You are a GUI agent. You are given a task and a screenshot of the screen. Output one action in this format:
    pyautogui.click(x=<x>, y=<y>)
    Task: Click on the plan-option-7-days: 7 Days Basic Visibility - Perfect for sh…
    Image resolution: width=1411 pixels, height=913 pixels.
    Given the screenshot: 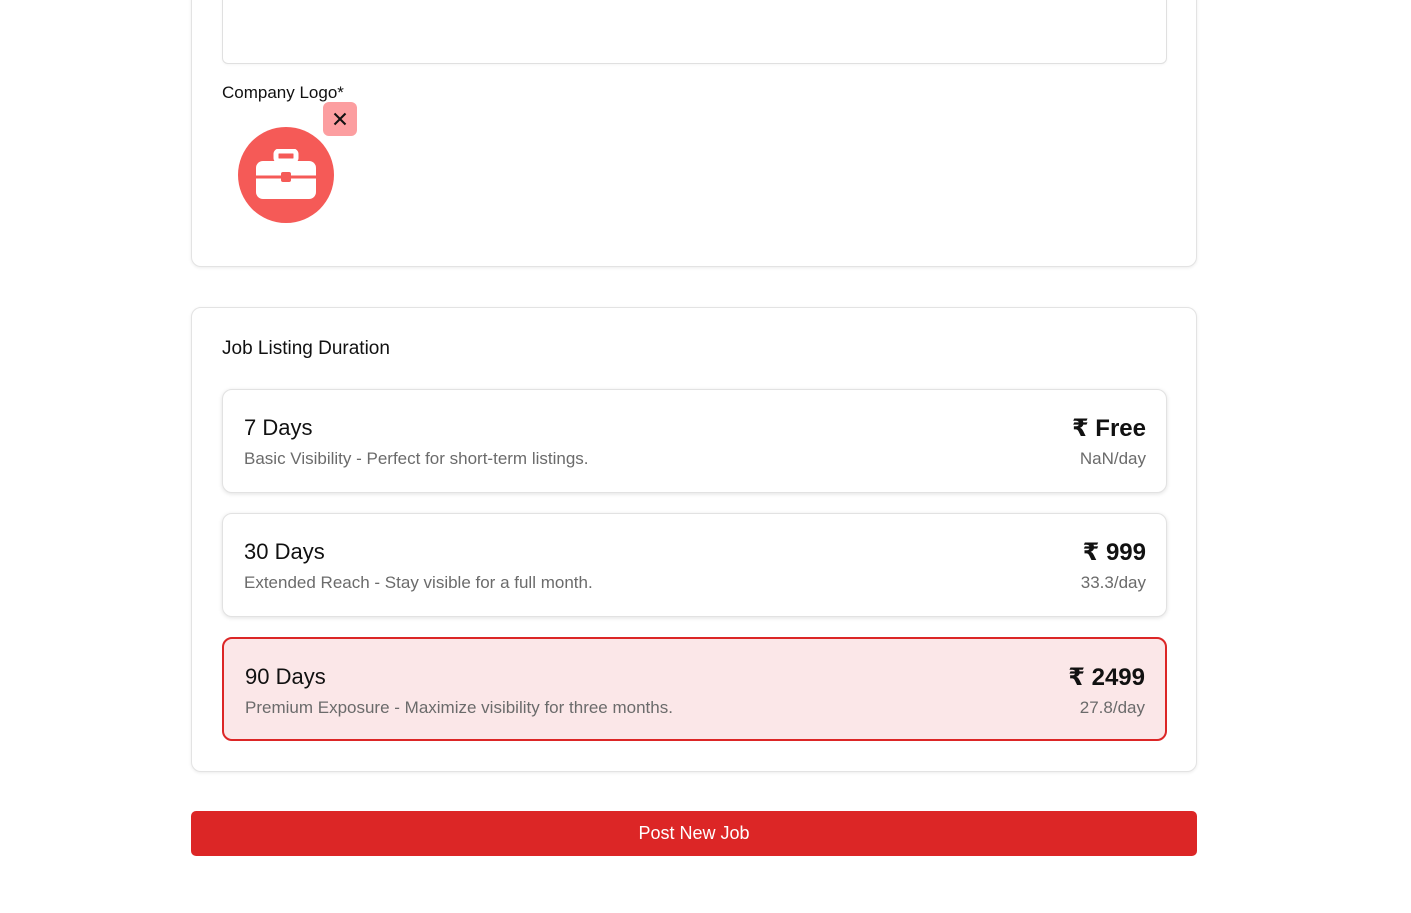 What is the action you would take?
    pyautogui.click(x=694, y=441)
    